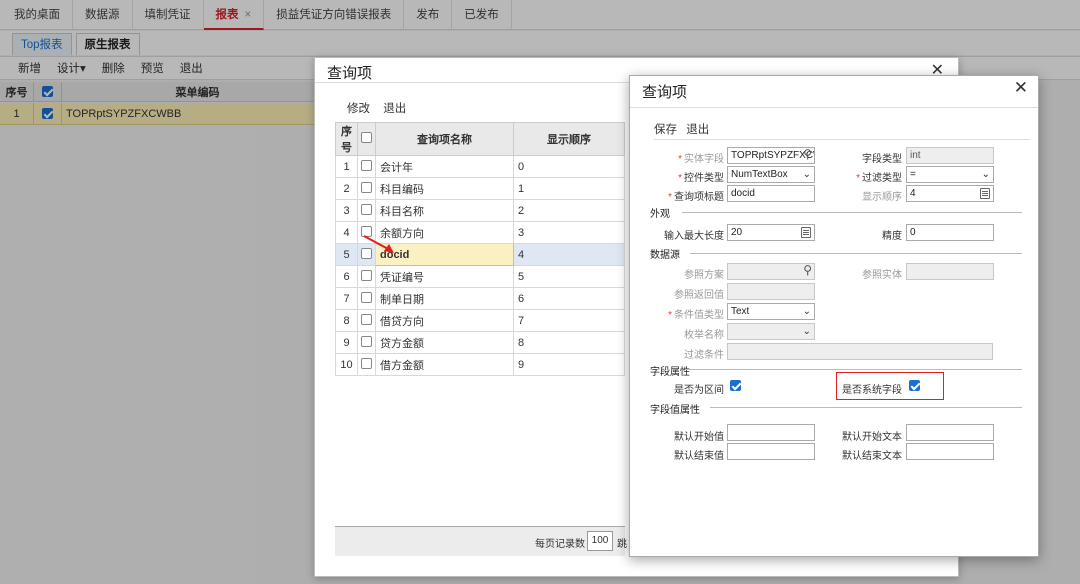  What do you see at coordinates (444, 210) in the screenshot?
I see `row-name: 科目名称` at bounding box center [444, 210].